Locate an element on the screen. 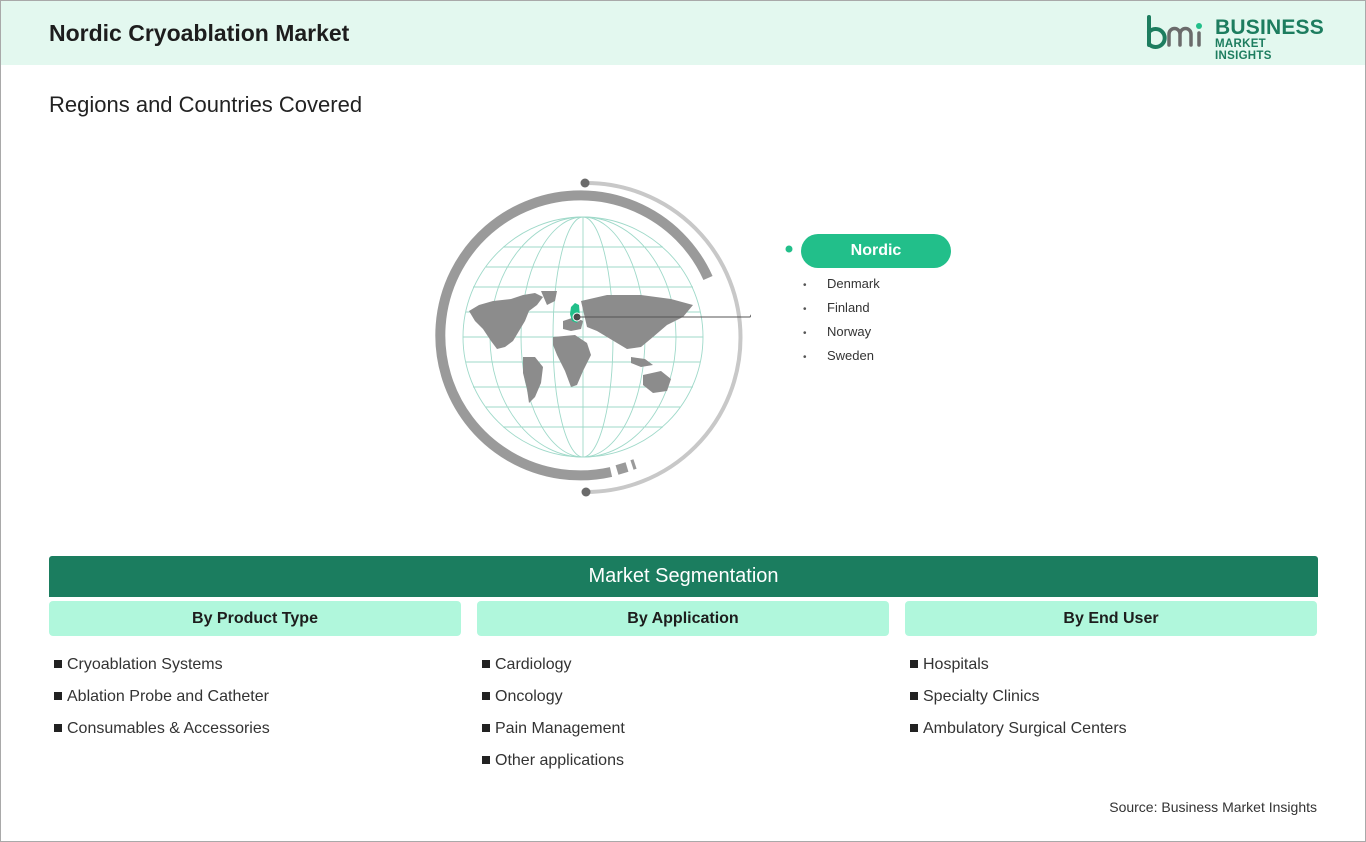  leader-end-dot is located at coordinates (789, 249).